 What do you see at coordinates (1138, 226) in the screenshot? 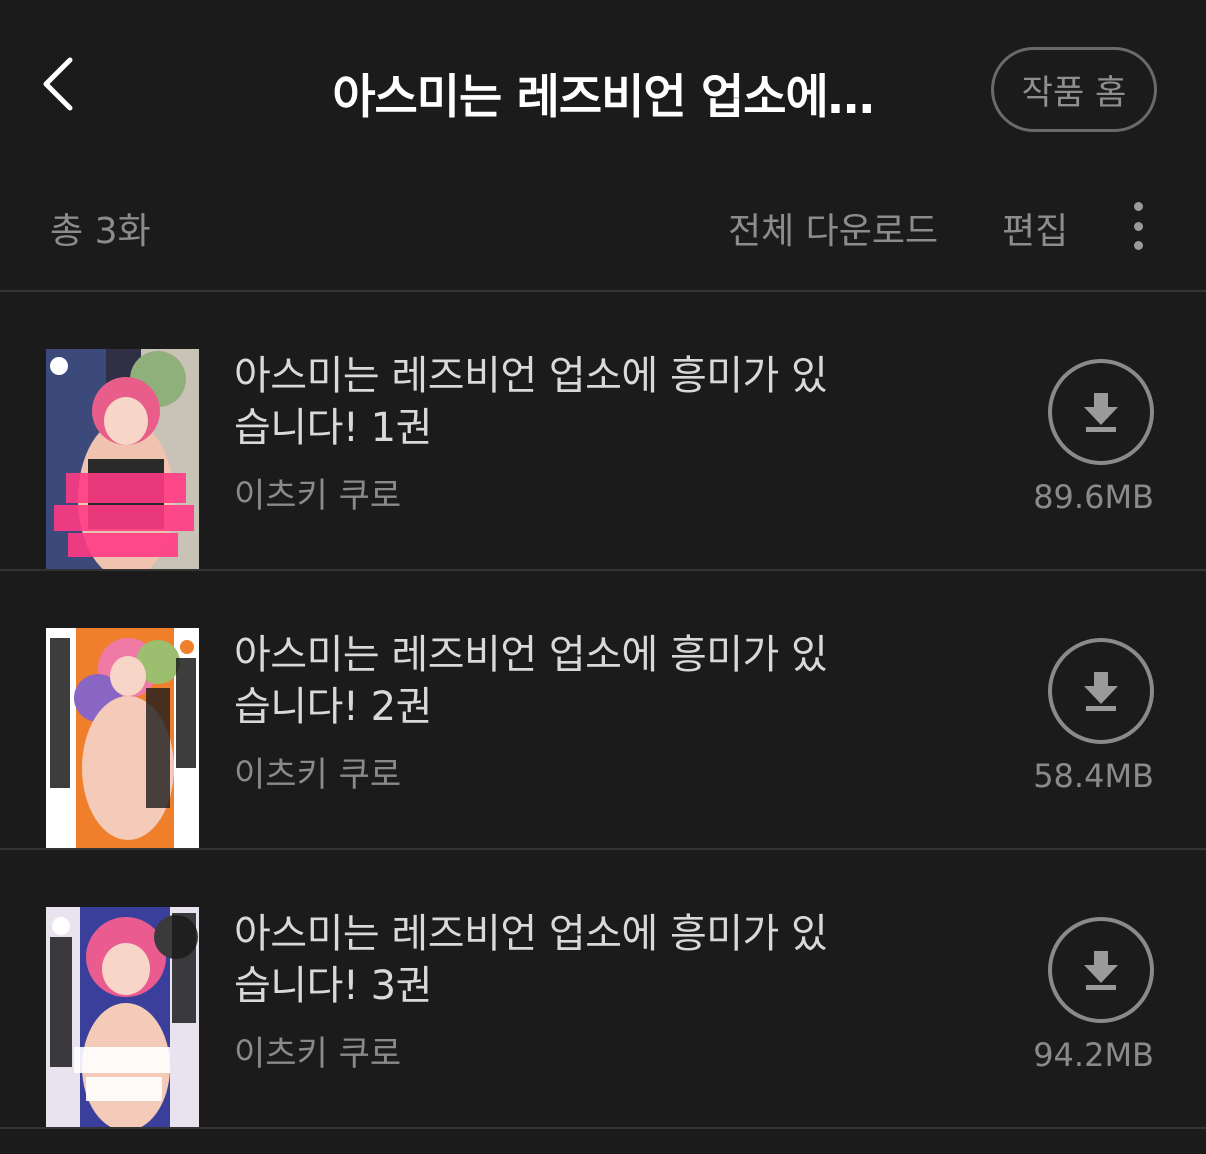
I see `more-vertical-icon` at bounding box center [1138, 226].